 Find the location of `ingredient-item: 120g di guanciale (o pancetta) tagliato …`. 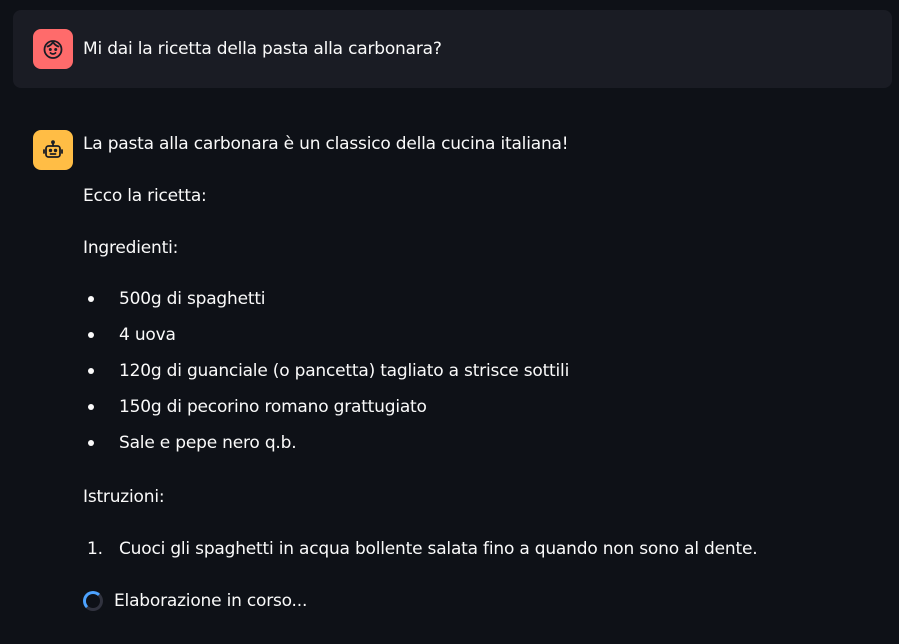

ingredient-item: 120g di guanciale (o pancetta) tagliato … is located at coordinates (326, 378).